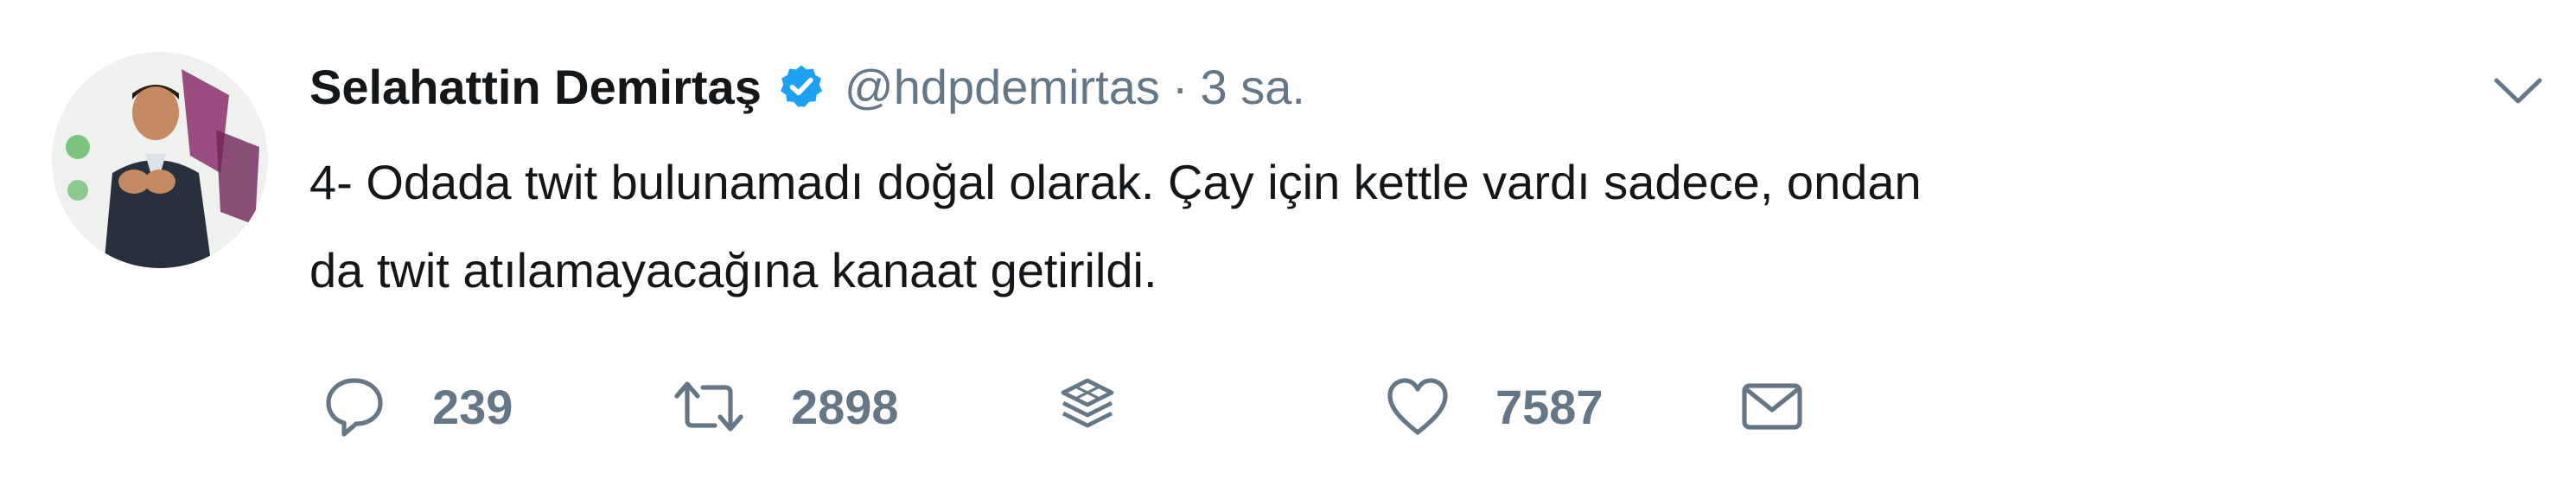 This screenshot has width=2576, height=480. What do you see at coordinates (160, 160) in the screenshot?
I see `author-avatar` at bounding box center [160, 160].